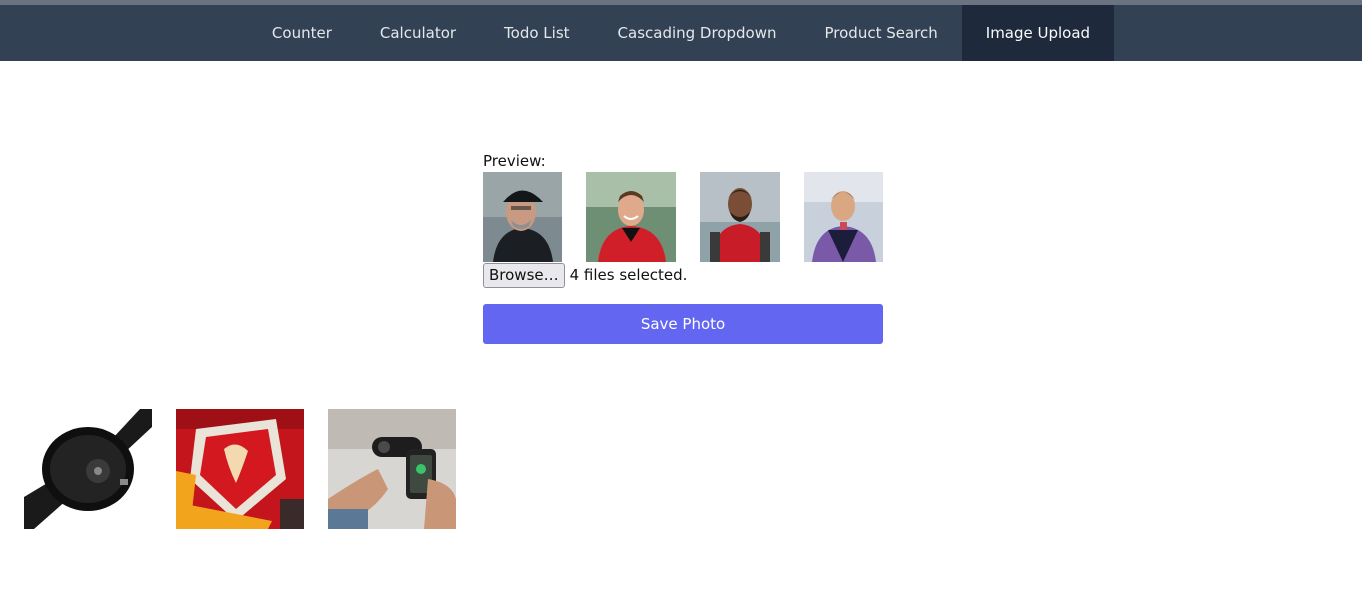 The width and height of the screenshot is (1362, 613). I want to click on saved-images-gallery, so click(240, 469).